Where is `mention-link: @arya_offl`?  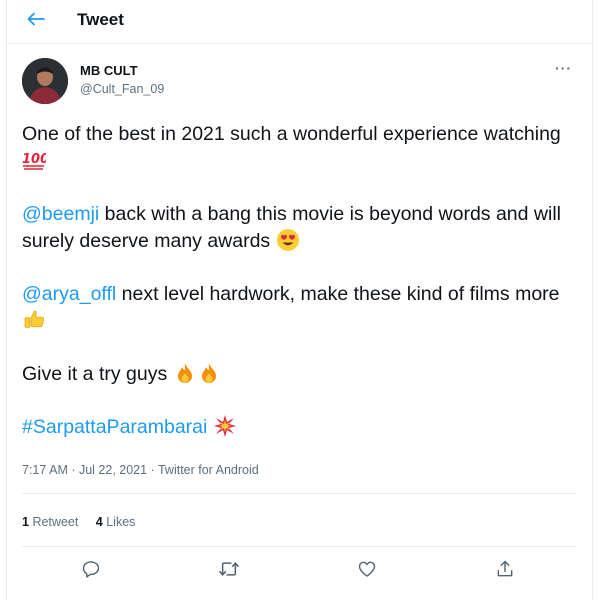 mention-link: @arya_offl is located at coordinates (69, 294).